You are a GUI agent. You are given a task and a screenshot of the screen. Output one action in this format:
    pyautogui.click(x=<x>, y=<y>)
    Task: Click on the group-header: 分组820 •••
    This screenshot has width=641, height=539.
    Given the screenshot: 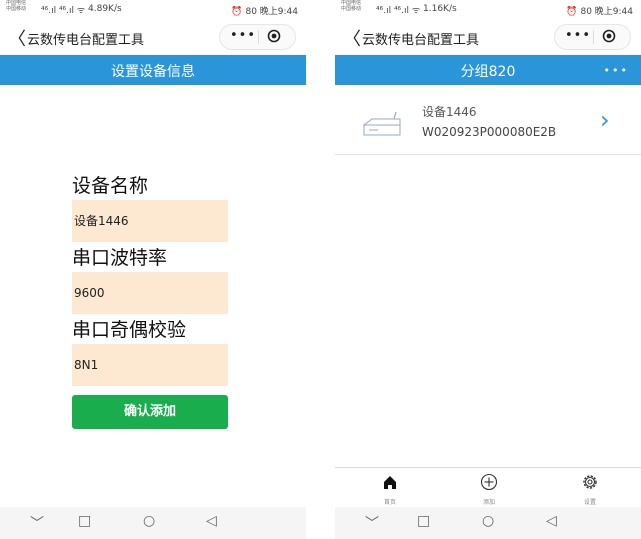 What is the action you would take?
    pyautogui.click(x=488, y=70)
    